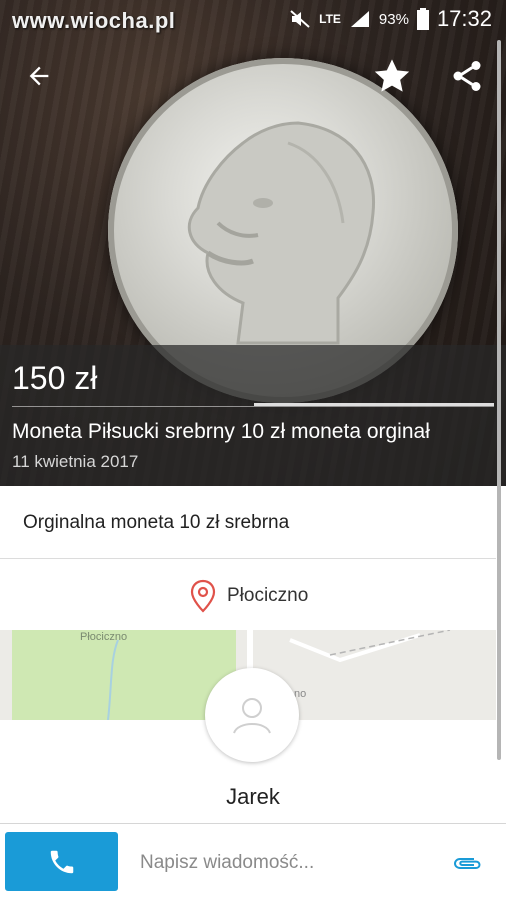 The image size is (506, 900). I want to click on description-text: Orginalna moneta 10 zł srebrna, so click(156, 522).